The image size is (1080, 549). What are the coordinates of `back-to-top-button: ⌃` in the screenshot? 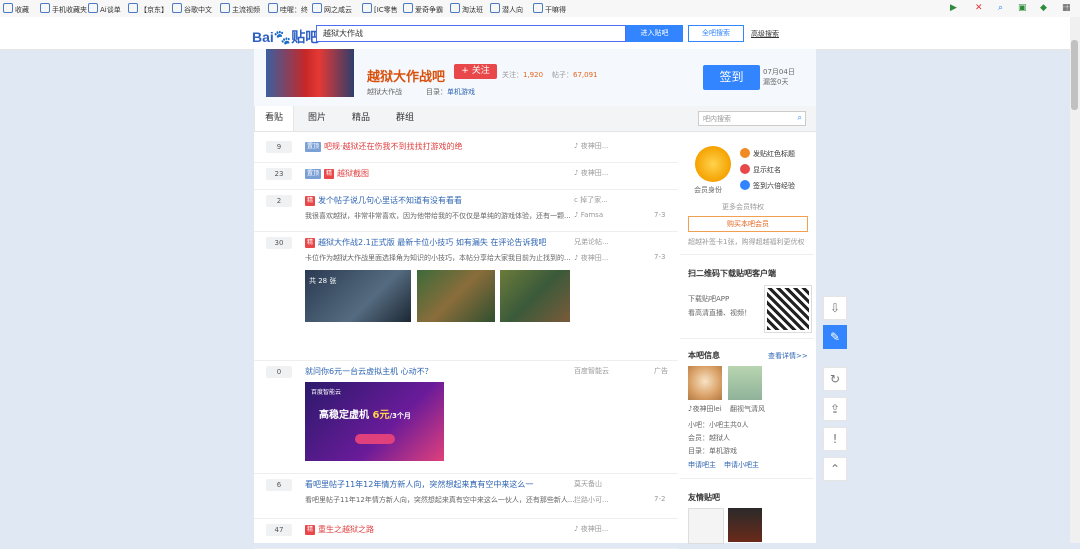 It's located at (835, 469).